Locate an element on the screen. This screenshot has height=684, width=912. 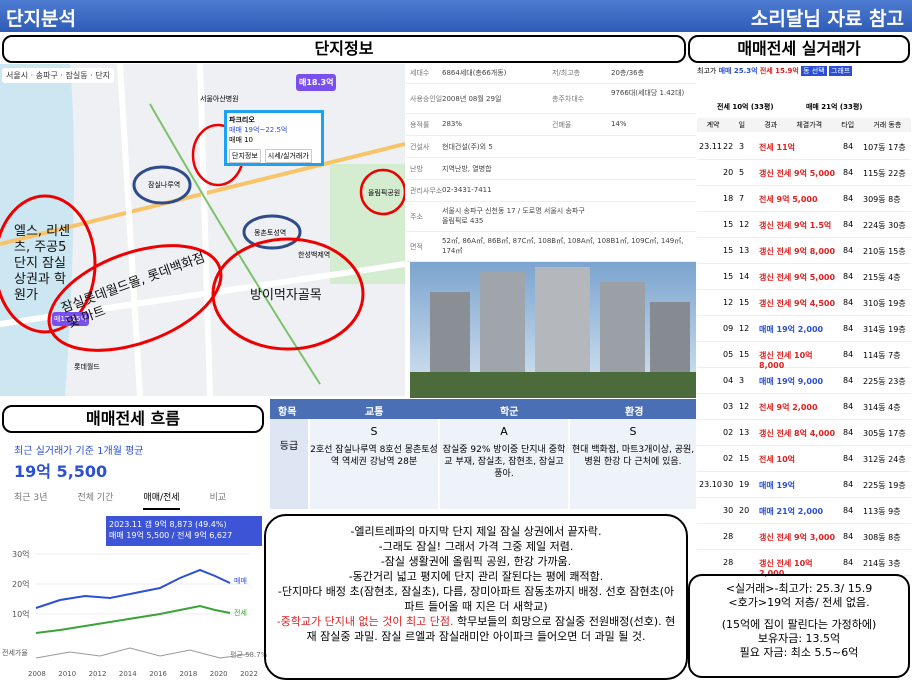
flow-tabs: 최근 3년 전체 기간 매매/전세 비교 is located at coordinates (139, 500).